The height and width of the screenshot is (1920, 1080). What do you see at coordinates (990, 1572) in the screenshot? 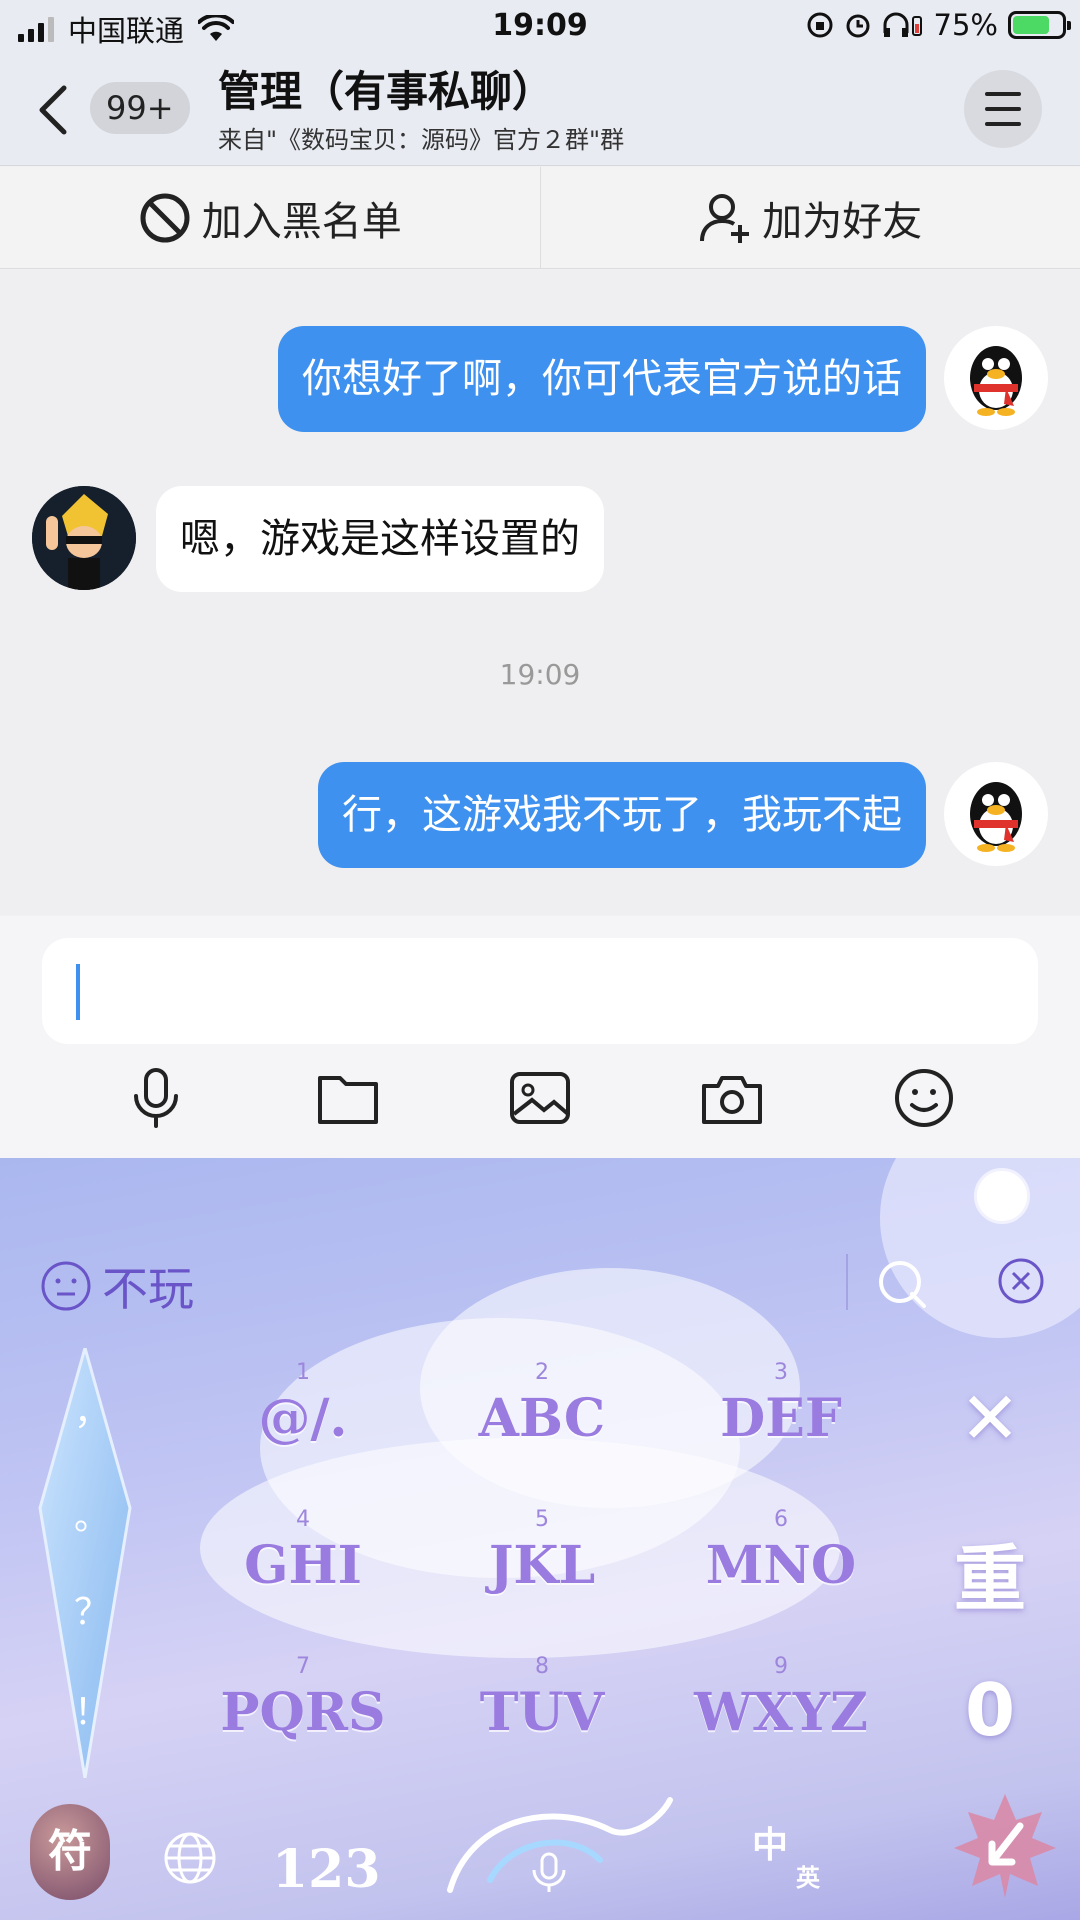
I see `retype-key: 重` at bounding box center [990, 1572].